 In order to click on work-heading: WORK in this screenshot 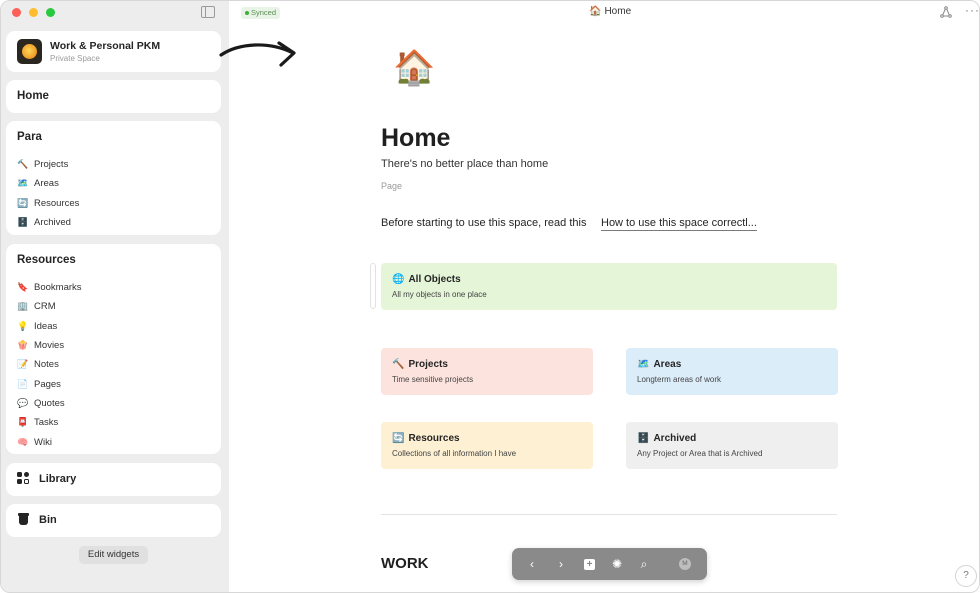, I will do `click(405, 563)`.